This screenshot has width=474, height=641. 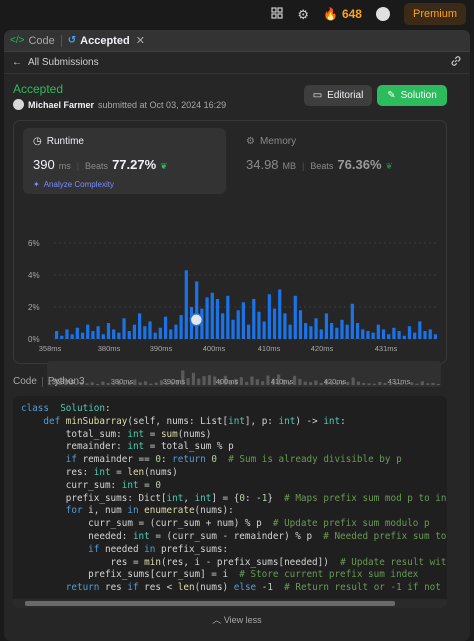 What do you see at coordinates (338, 95) in the screenshot?
I see `editorial-button: ▭ Editorial` at bounding box center [338, 95].